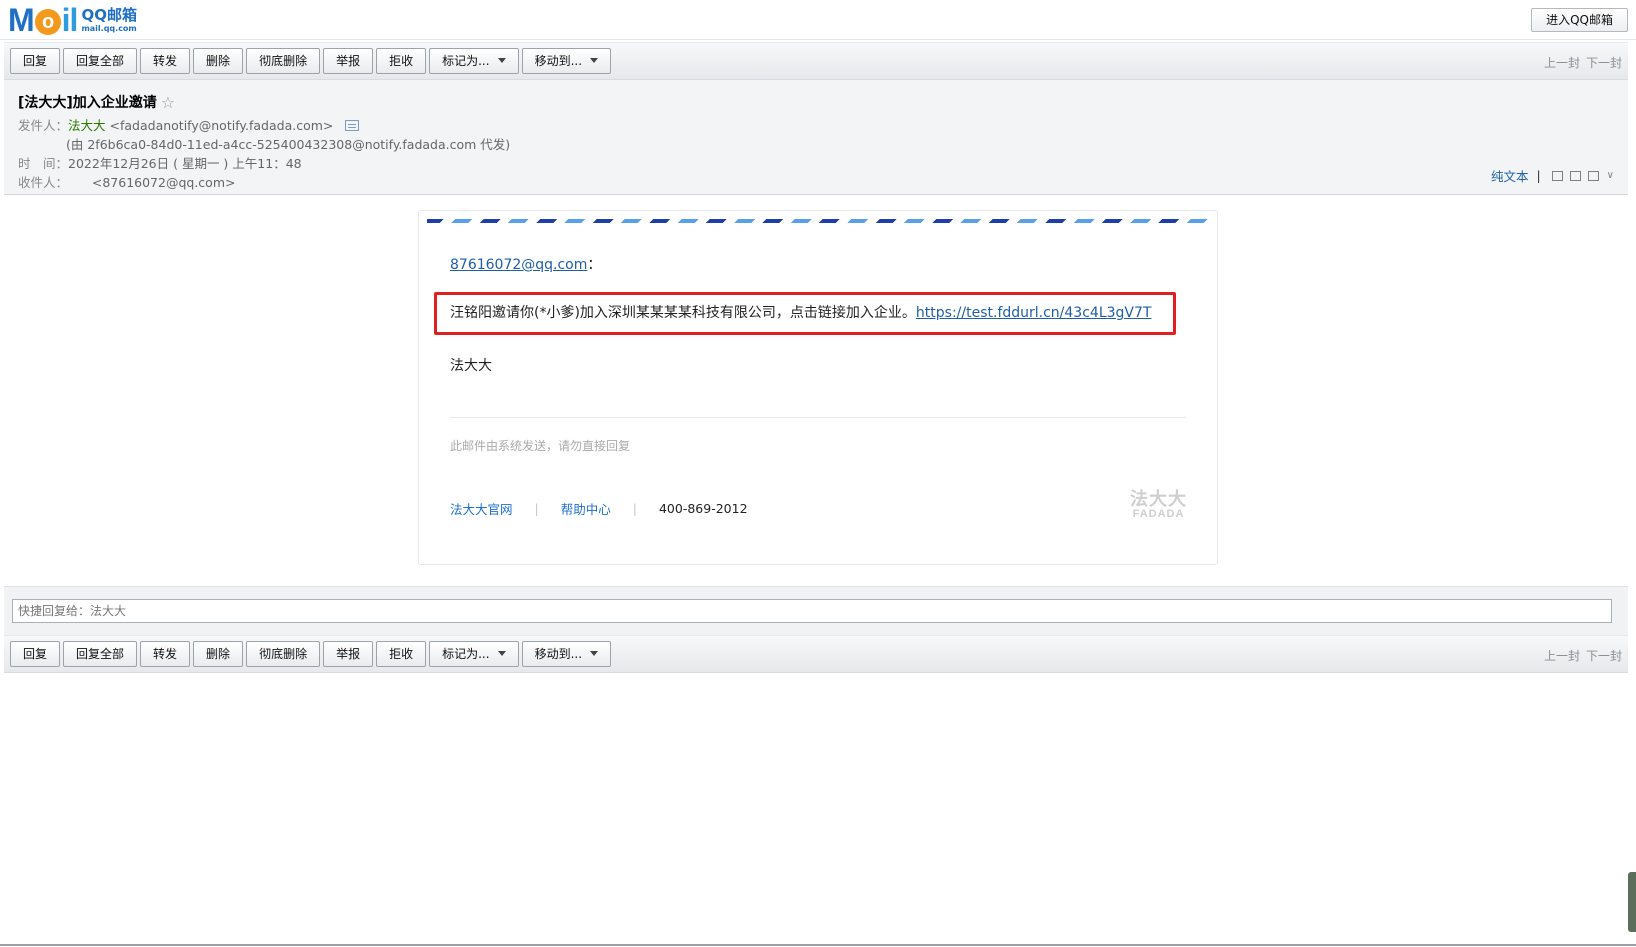 Image resolution: width=1636 pixels, height=947 pixels. What do you see at coordinates (185, 163) in the screenshot?
I see `time-value: 2022年12月26日 ( 星期一 ) 上午11：48` at bounding box center [185, 163].